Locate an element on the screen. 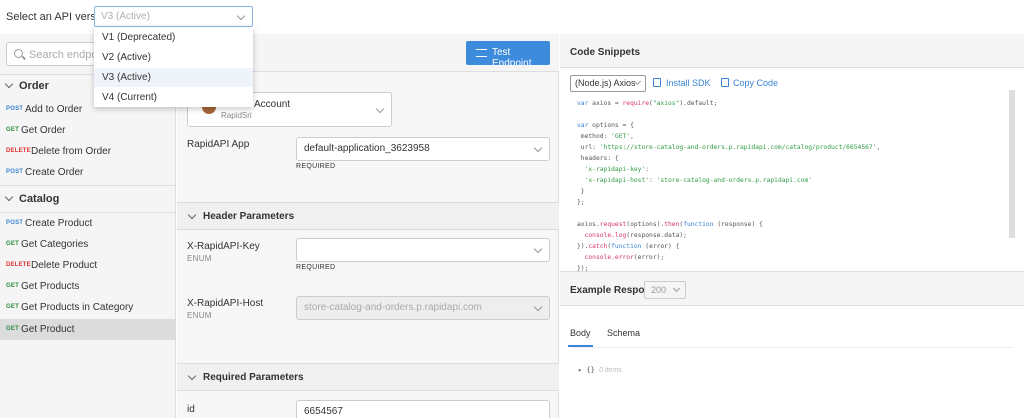 The image size is (1024, 418). code-line: }; is located at coordinates (581, 202).